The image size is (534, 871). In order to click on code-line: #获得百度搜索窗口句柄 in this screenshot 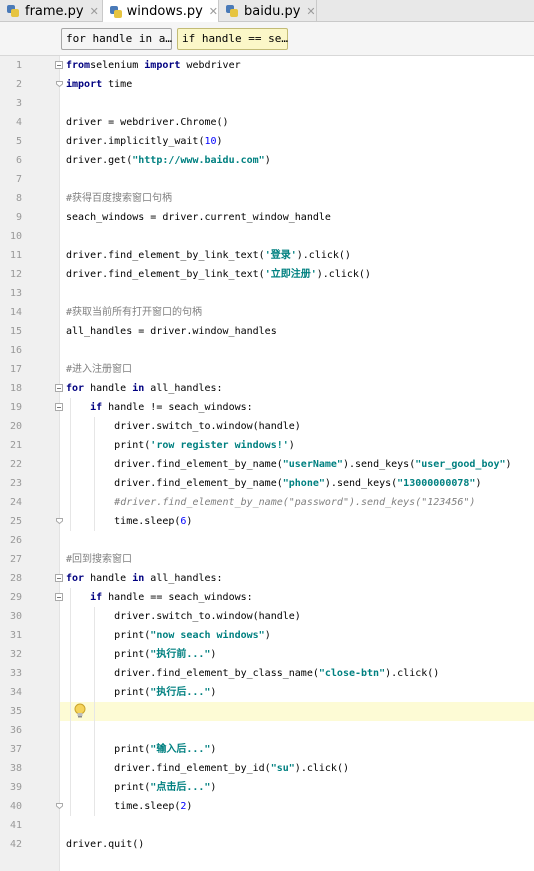, I will do `click(119, 198)`.